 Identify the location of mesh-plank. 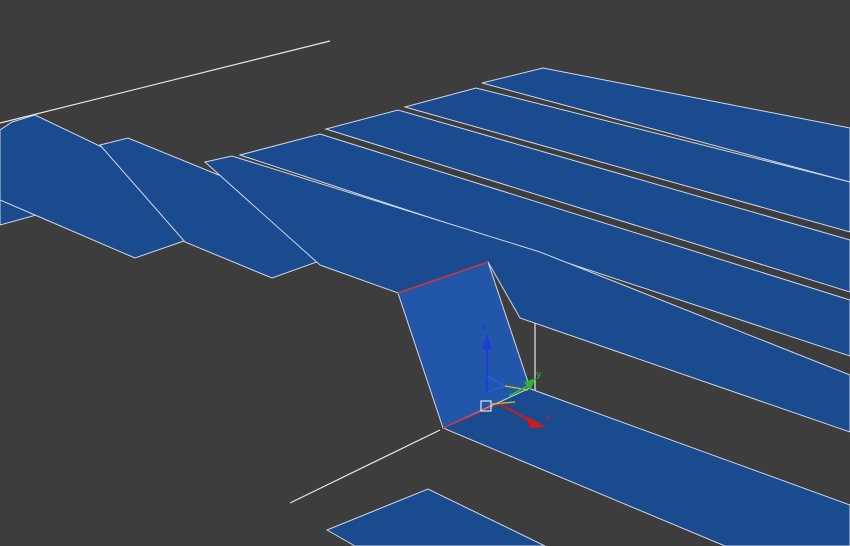
(435, 517).